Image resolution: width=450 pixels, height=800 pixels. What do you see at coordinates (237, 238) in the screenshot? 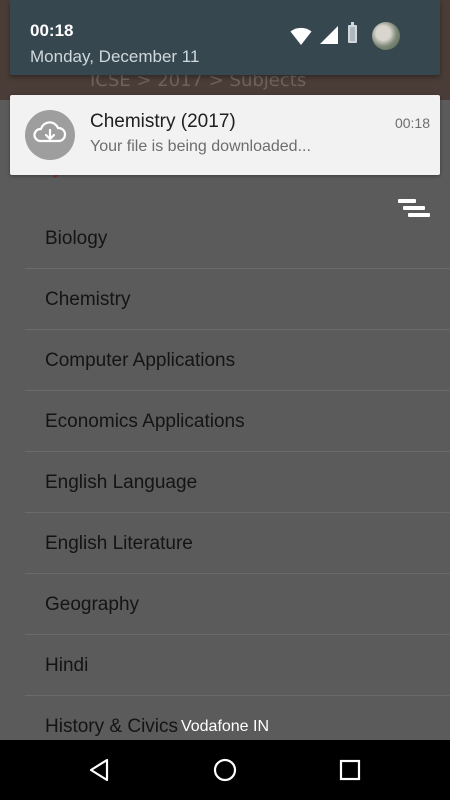
I see `list-item-biology: Biology` at bounding box center [237, 238].